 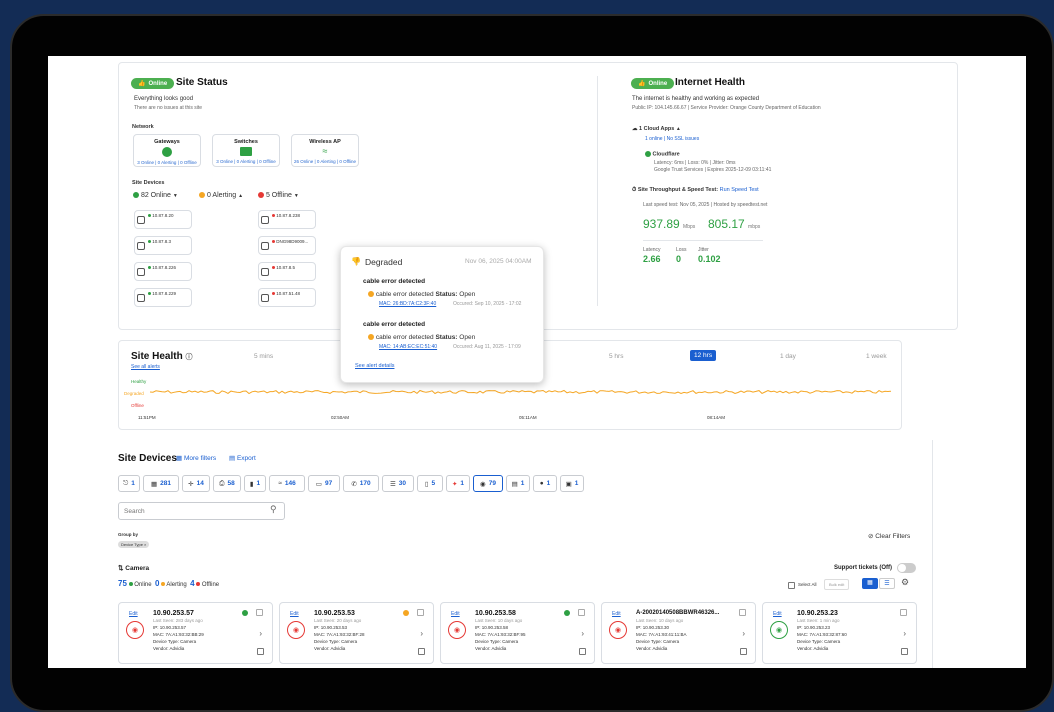 I want to click on ip-line: IP: 10.90.253.23, so click(x=814, y=627).